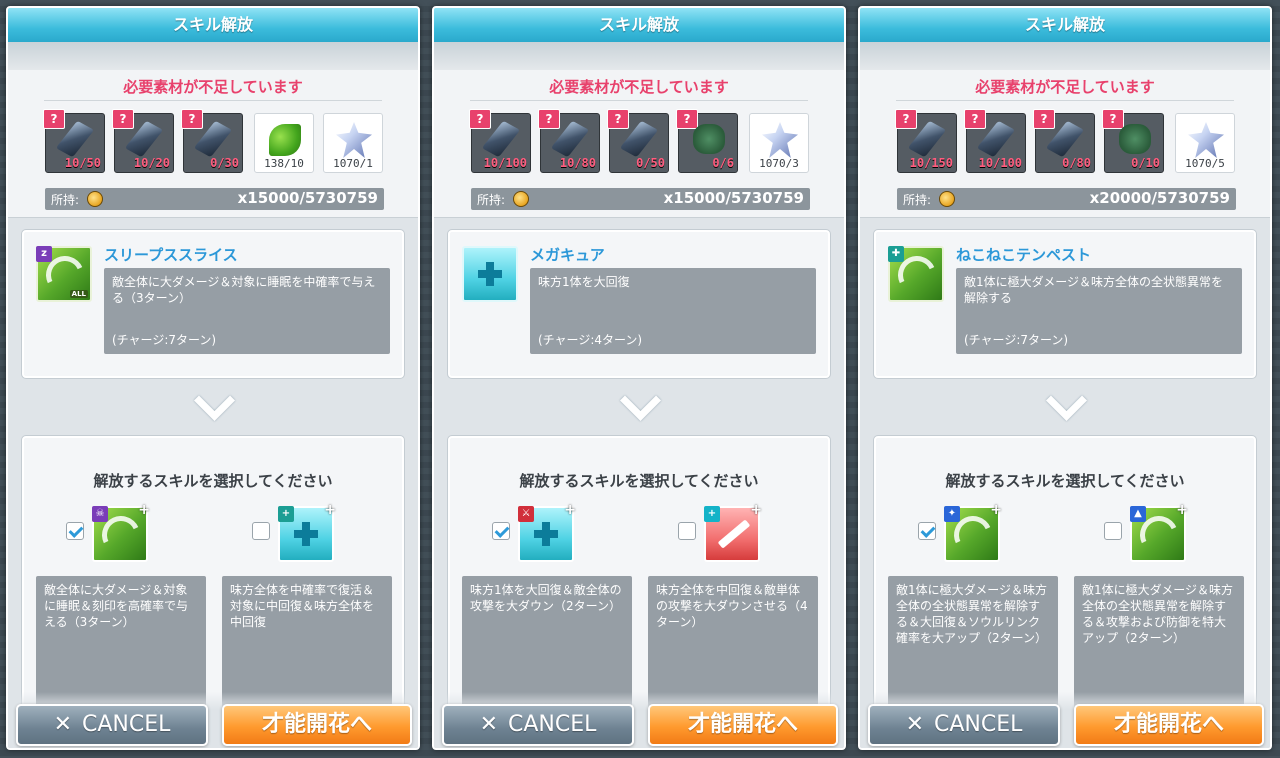 Image resolution: width=1280 pixels, height=758 pixels. What do you see at coordinates (353, 163) in the screenshot?
I see `material-count: 1070/1` at bounding box center [353, 163].